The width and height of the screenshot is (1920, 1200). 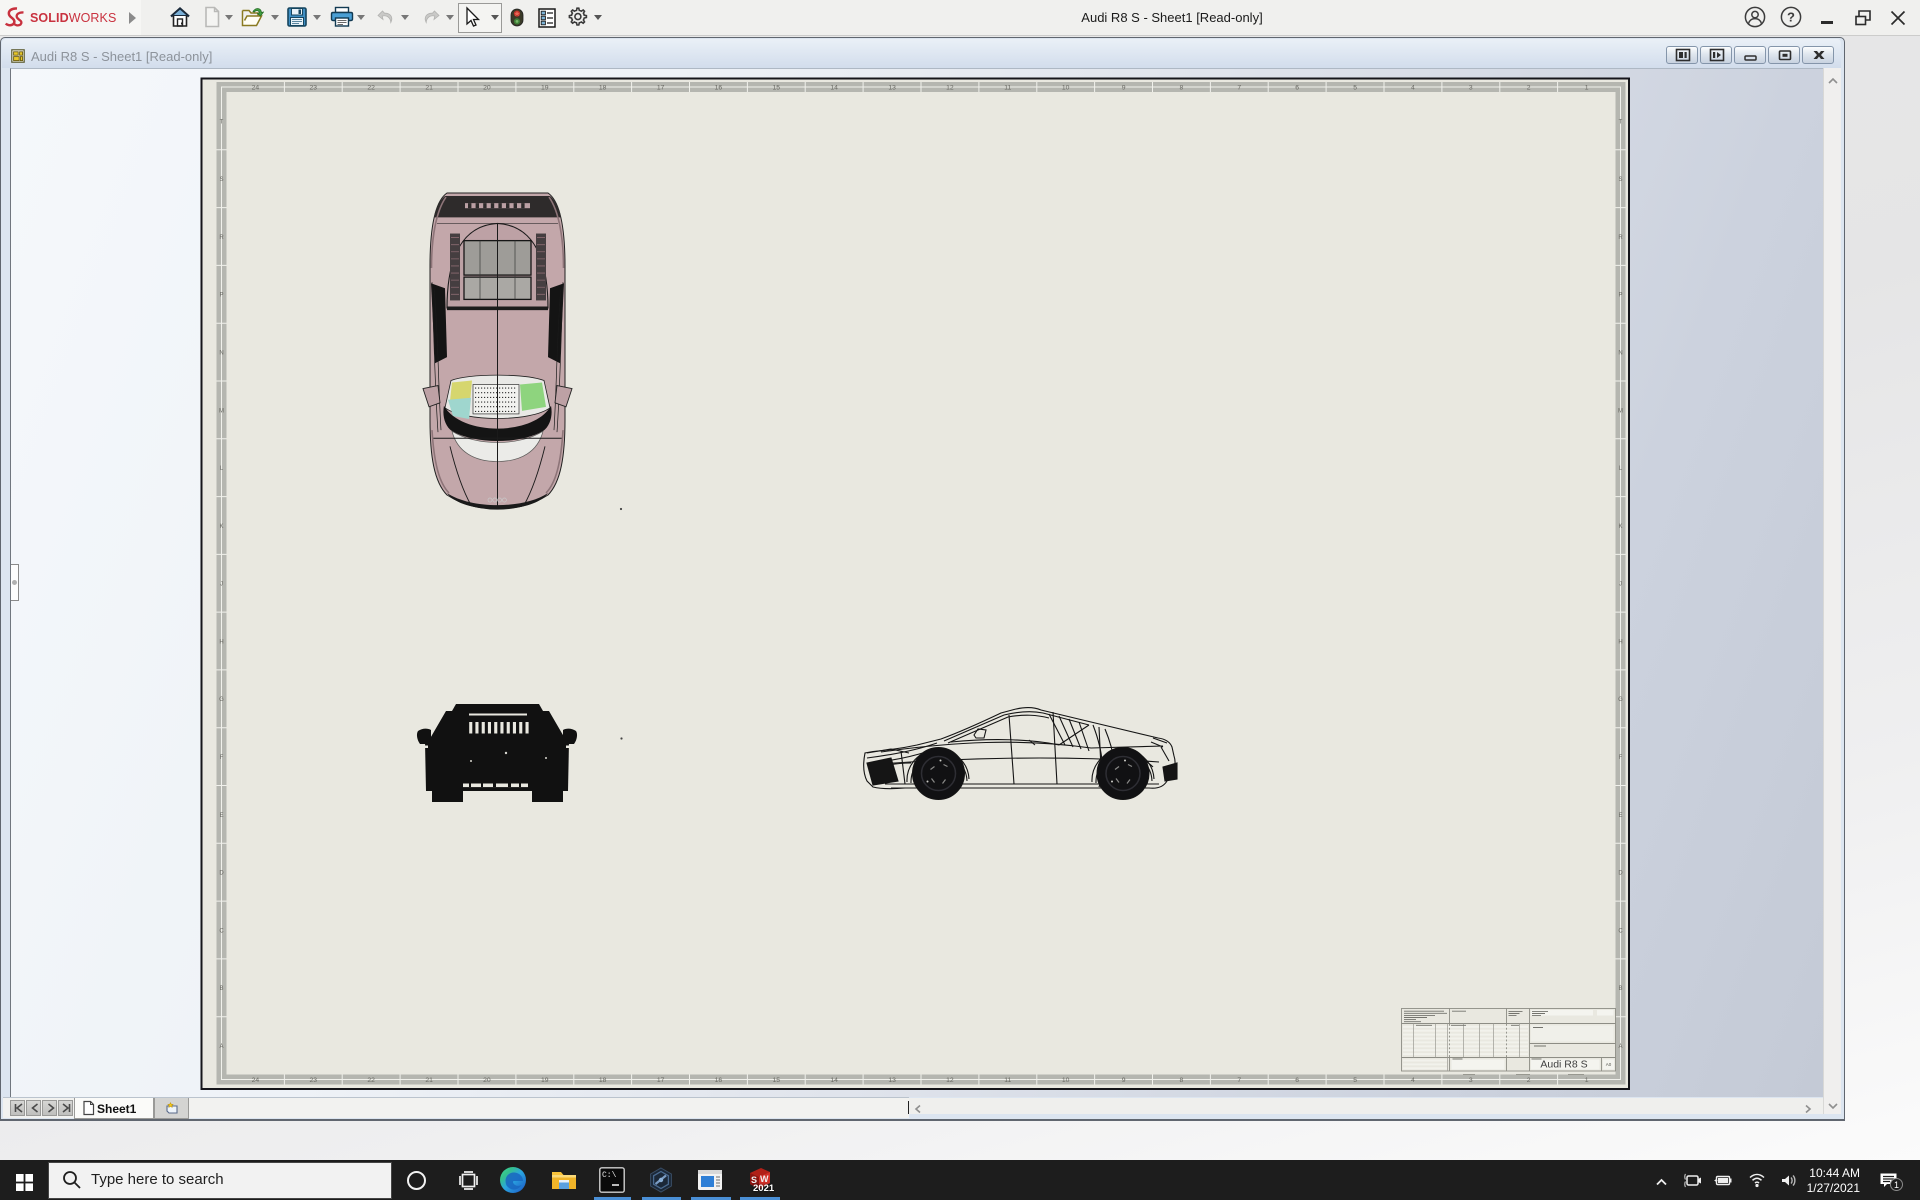 What do you see at coordinates (1563, 1065) in the screenshot?
I see `svg-text: Audi R8 S` at bounding box center [1563, 1065].